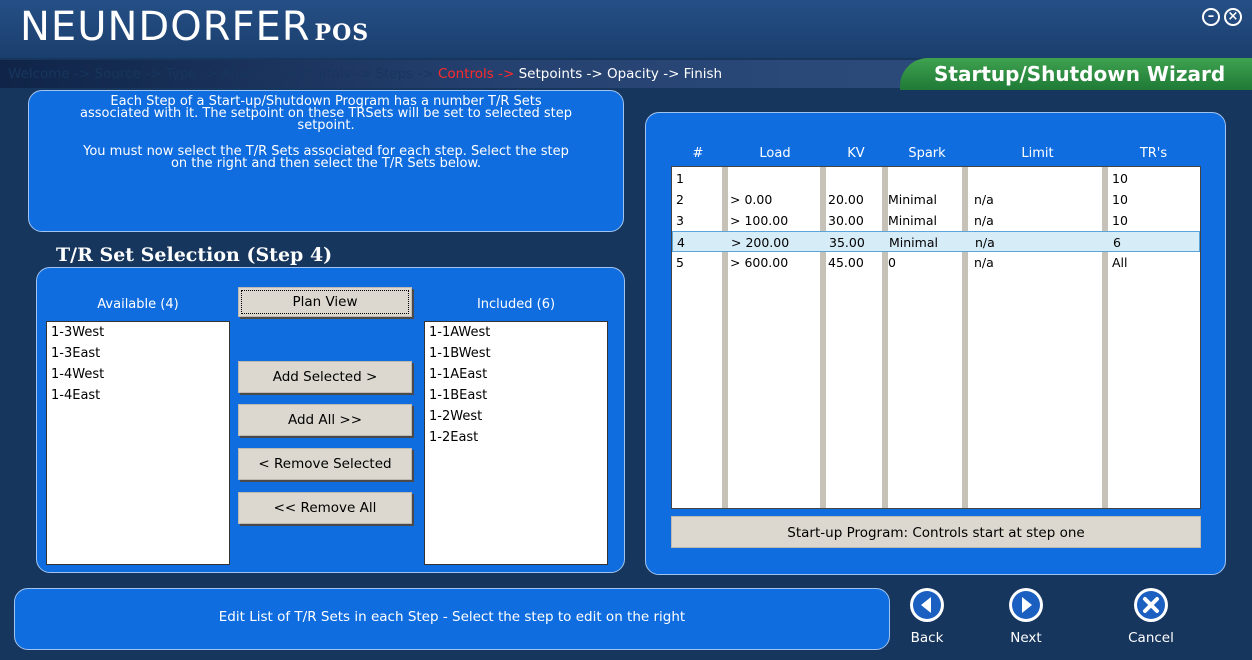 The image size is (1252, 660). I want to click on grid-cell: 2, so click(680, 199).